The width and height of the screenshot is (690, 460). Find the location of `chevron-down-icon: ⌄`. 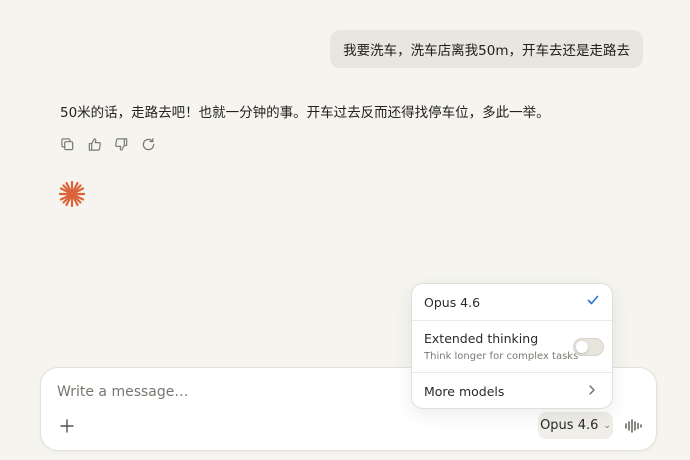

chevron-down-icon: ⌄ is located at coordinates (607, 425).